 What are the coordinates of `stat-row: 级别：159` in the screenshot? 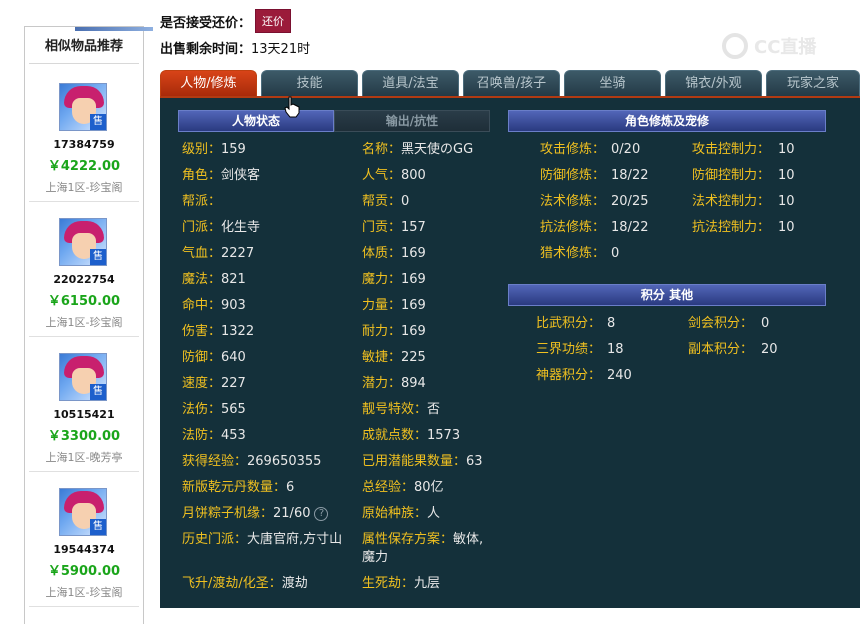 It's located at (214, 149).